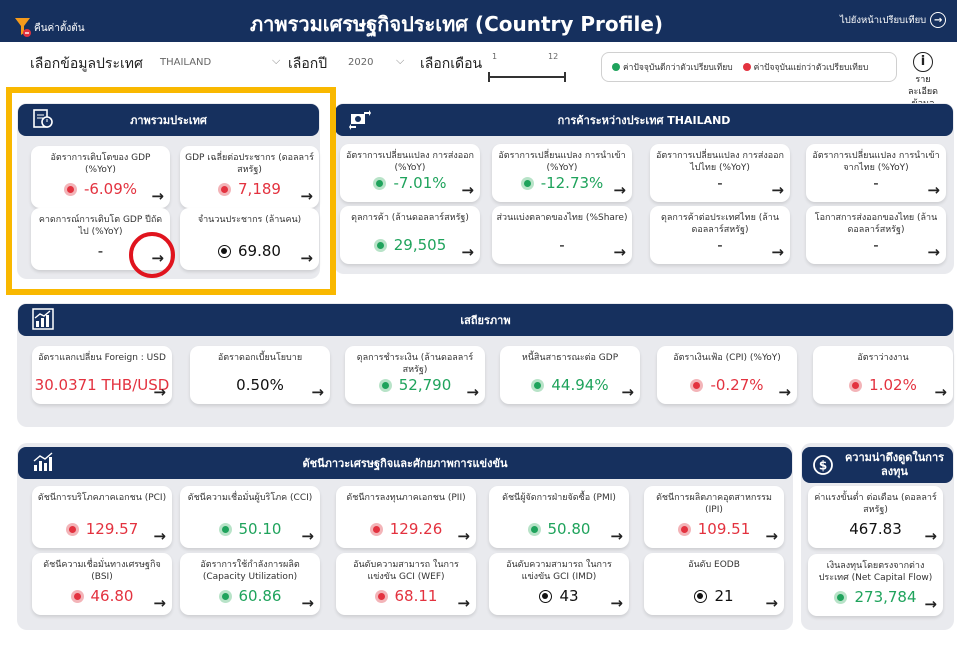 This screenshot has width=957, height=656. Describe the element at coordinates (405, 463) in the screenshot. I see `competitiveness-title: ดัชนีภาวะเศรษฐกิจและศักยภาพการแข่งขัน` at that location.